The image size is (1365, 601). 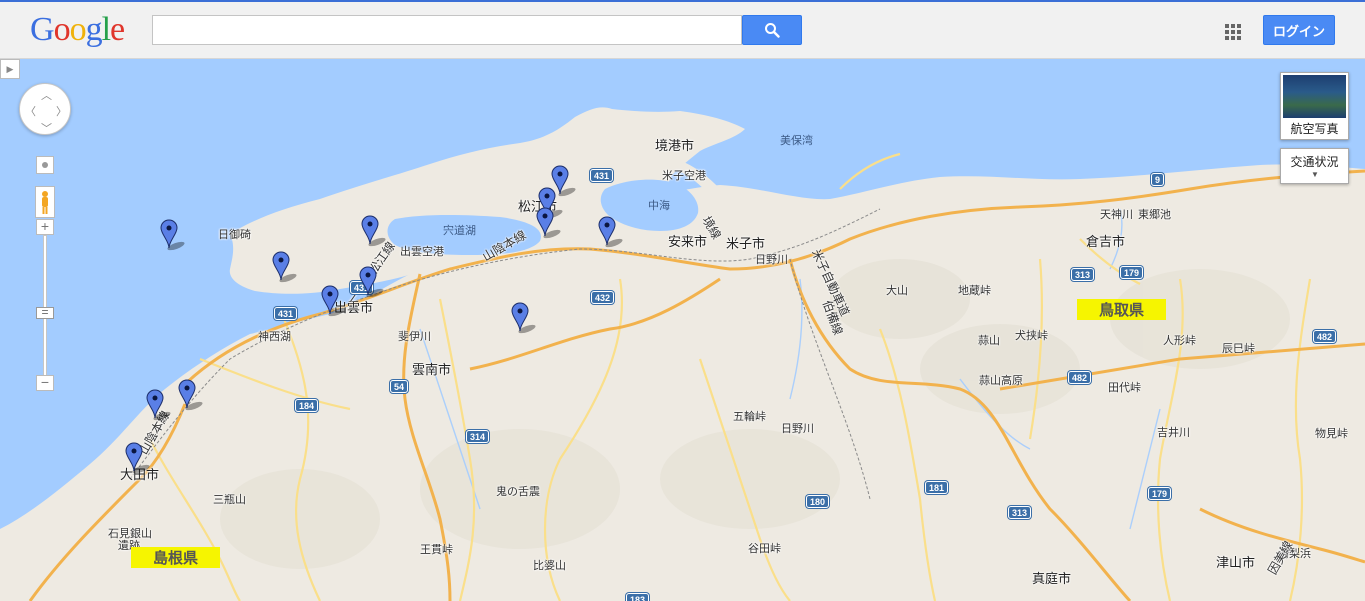 What do you see at coordinates (229, 500) in the screenshot?
I see `place-label: 三瓶山` at bounding box center [229, 500].